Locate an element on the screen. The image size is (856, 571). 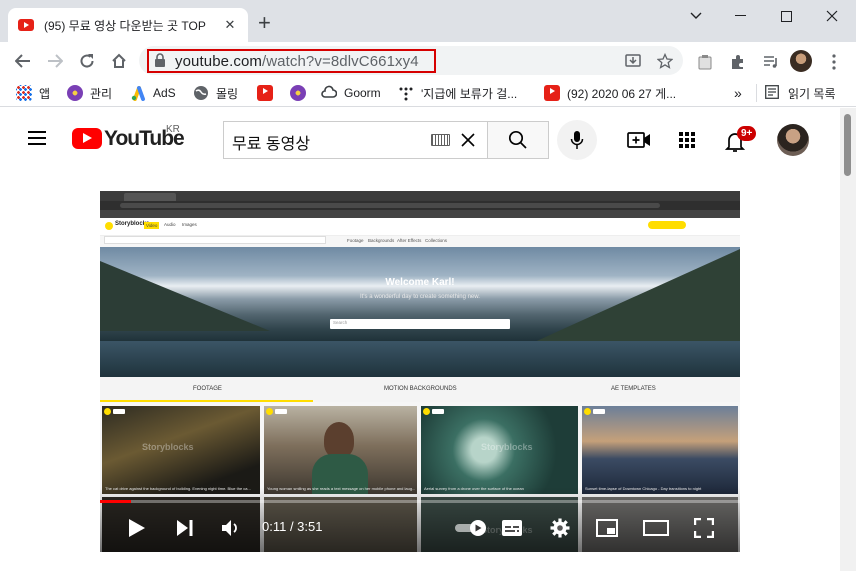
browser-tab-active: (95) 무료 영상 다운받는 곳 TOP ✕ is located at coordinates (128, 25).